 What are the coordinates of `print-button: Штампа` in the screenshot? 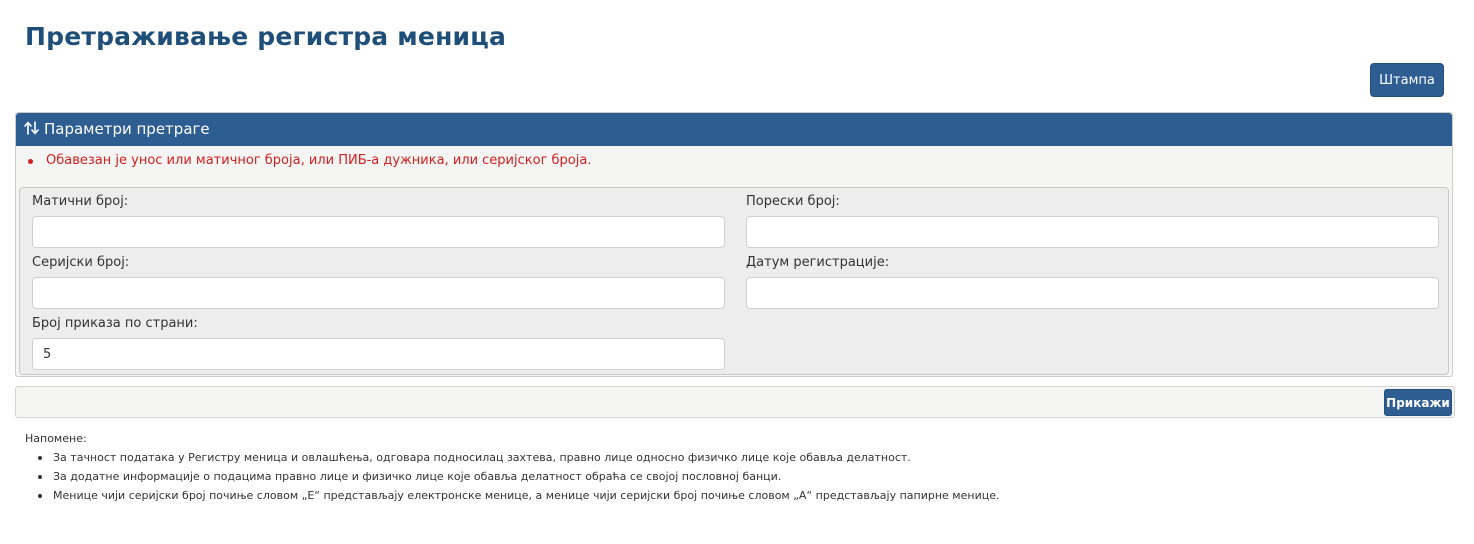 It's located at (1407, 80).